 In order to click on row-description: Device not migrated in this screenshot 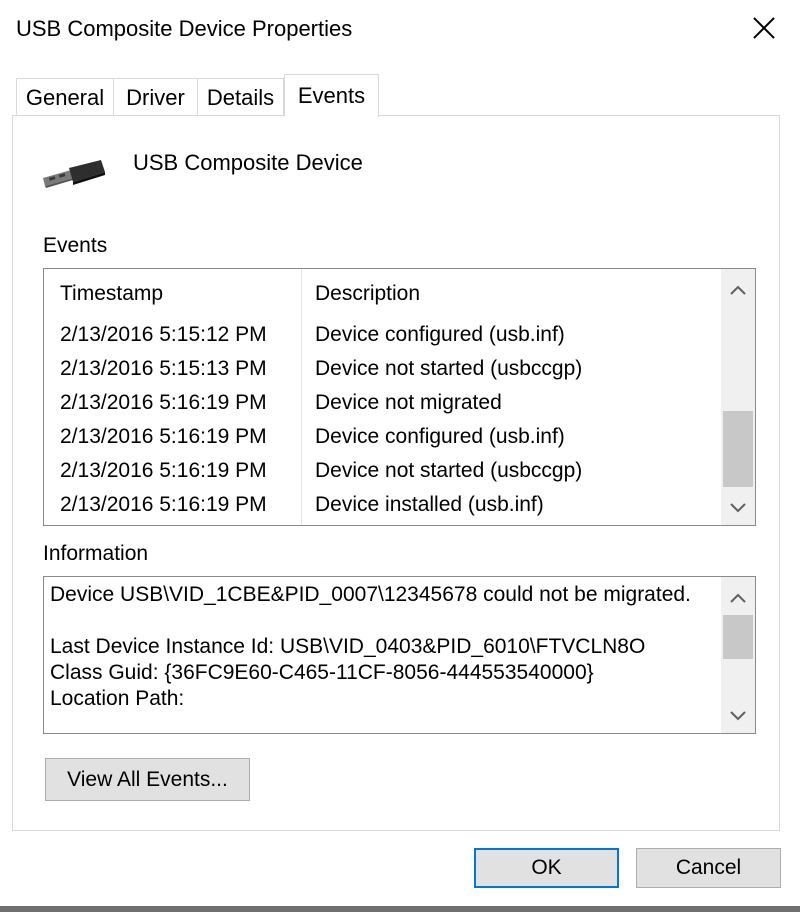, I will do `click(408, 402)`.